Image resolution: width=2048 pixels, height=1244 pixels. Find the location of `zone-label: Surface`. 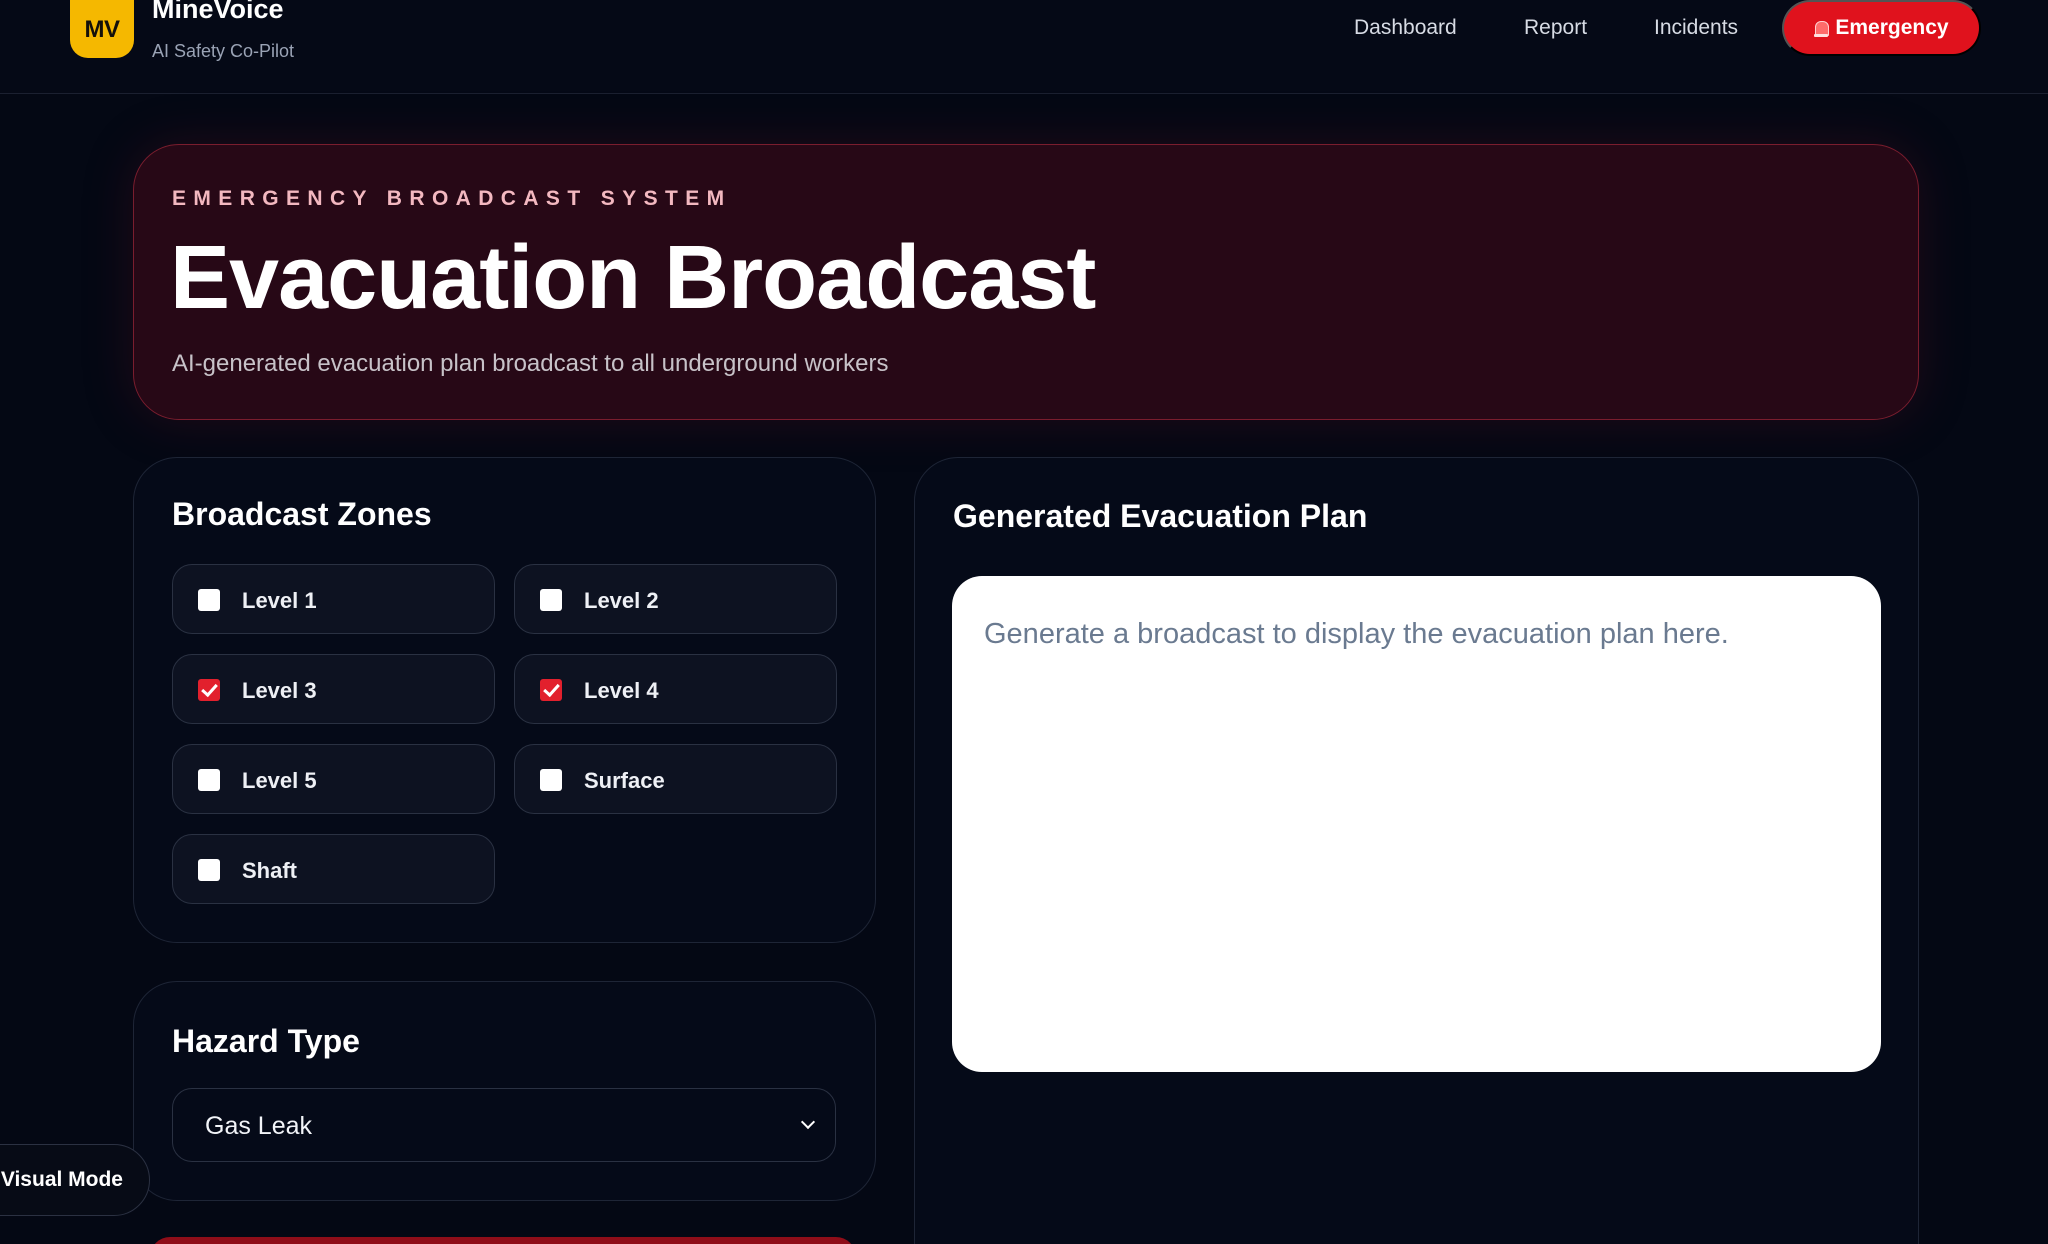

zone-label: Surface is located at coordinates (624, 780).